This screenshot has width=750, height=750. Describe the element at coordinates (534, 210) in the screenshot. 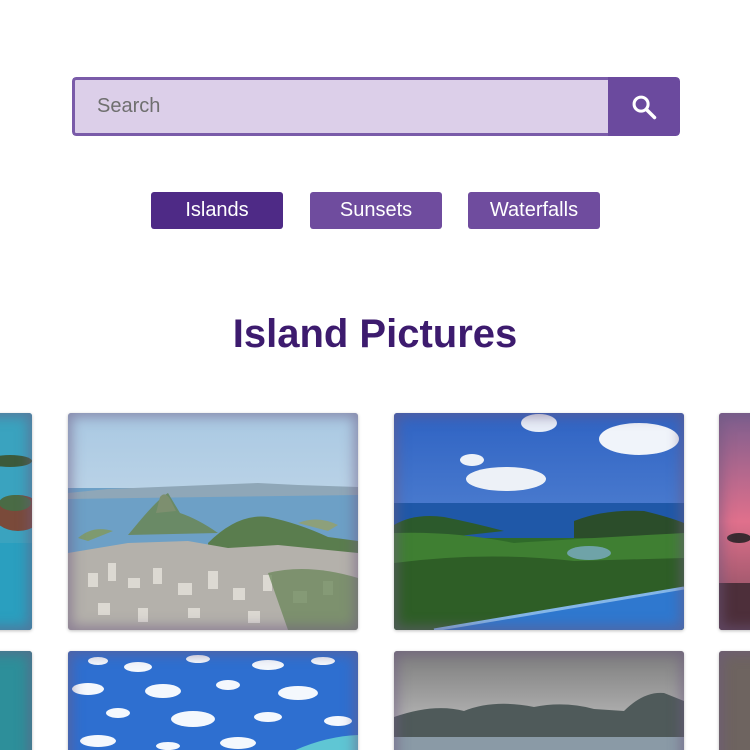

I see `category-button-waterfalls: Waterfalls` at that location.